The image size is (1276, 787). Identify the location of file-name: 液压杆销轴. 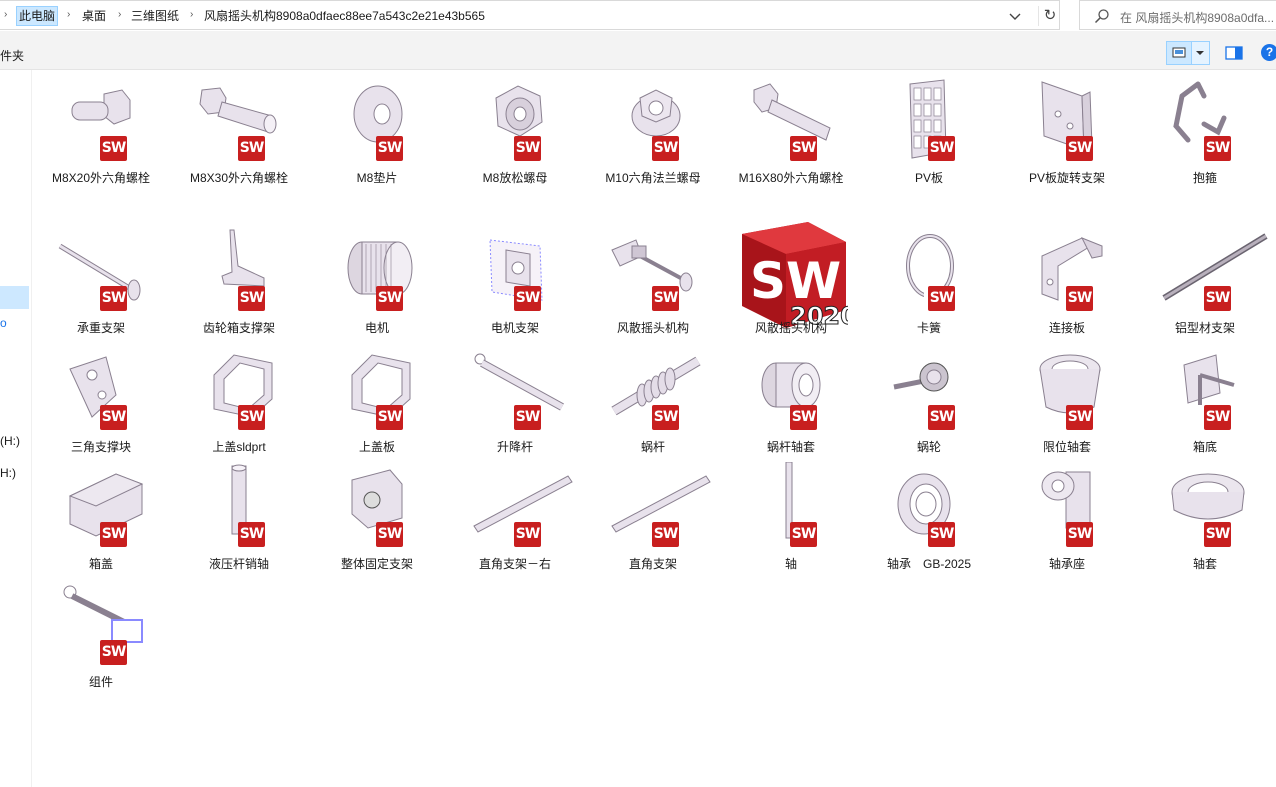
(238, 564).